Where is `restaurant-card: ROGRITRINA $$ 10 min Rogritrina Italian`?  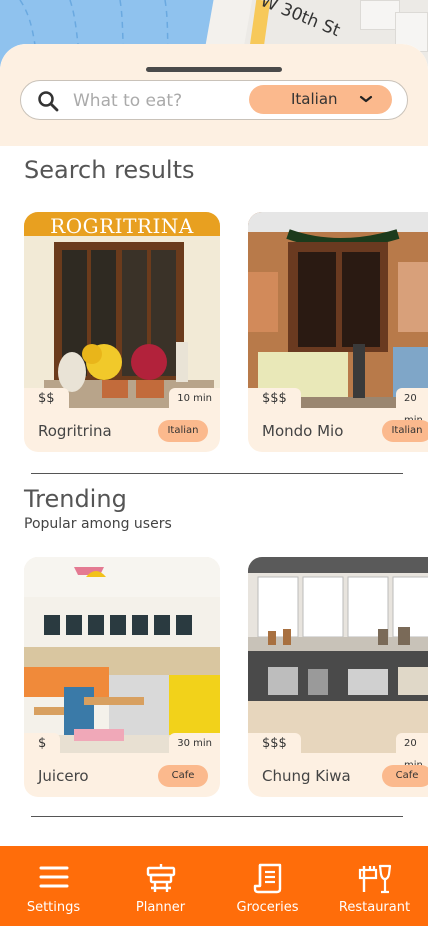 restaurant-card: ROGRITRINA $$ 10 min Rogritrina Italian is located at coordinates (122, 332).